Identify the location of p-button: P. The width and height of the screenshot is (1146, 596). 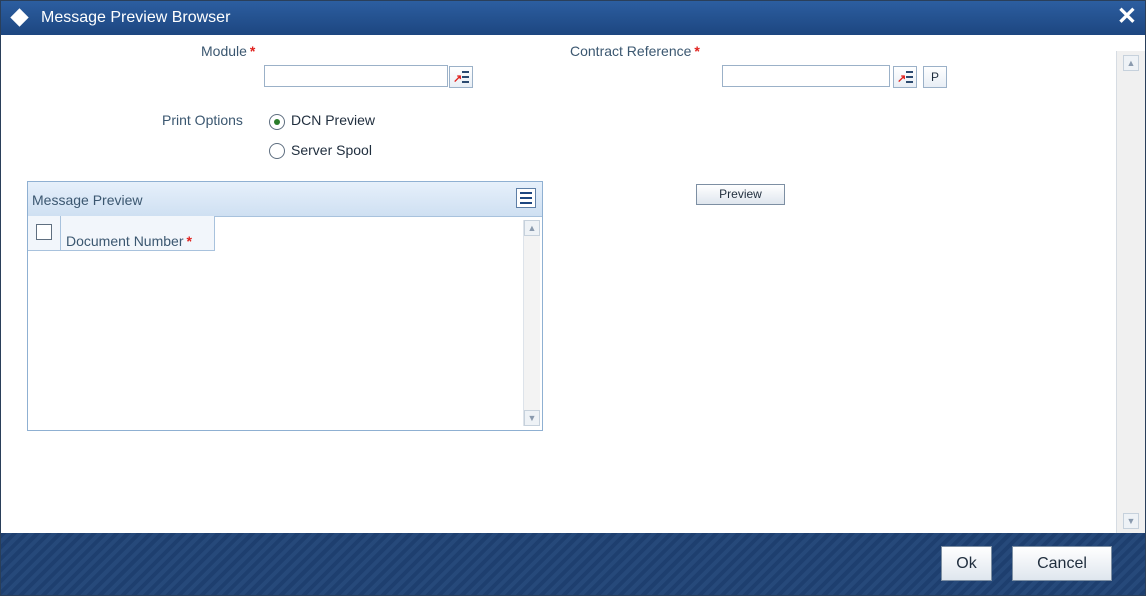
(935, 77).